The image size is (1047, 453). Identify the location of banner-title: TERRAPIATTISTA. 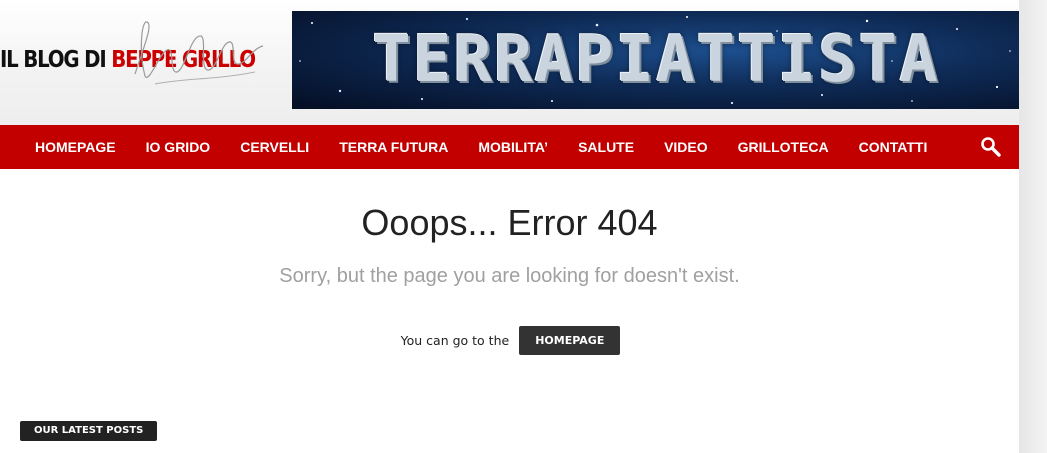
(656, 60).